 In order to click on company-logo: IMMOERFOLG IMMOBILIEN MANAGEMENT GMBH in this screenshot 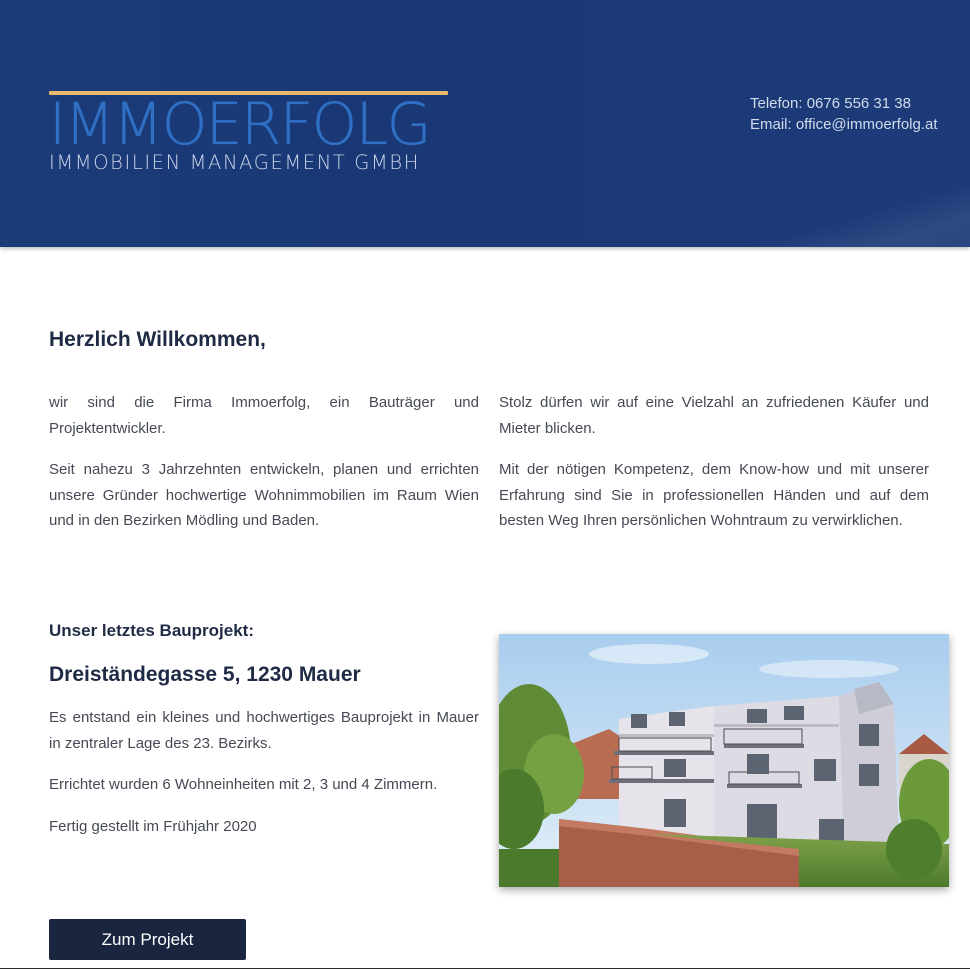, I will do `click(249, 132)`.